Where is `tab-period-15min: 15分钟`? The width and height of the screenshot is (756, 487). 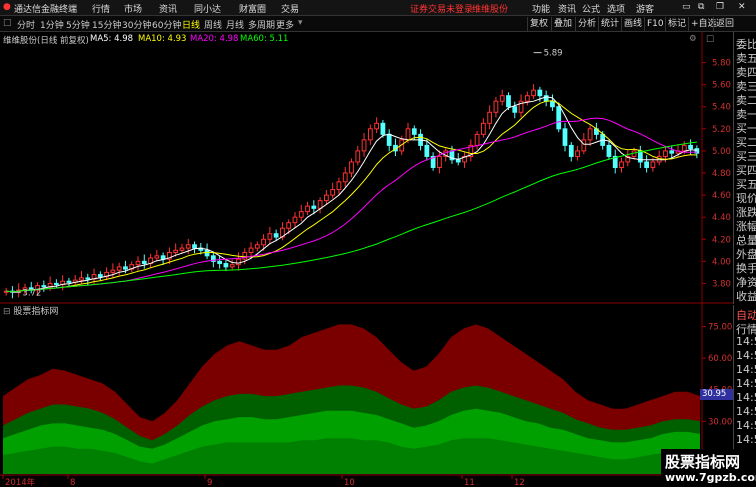 tab-period-15min: 15分钟 is located at coordinates (106, 24).